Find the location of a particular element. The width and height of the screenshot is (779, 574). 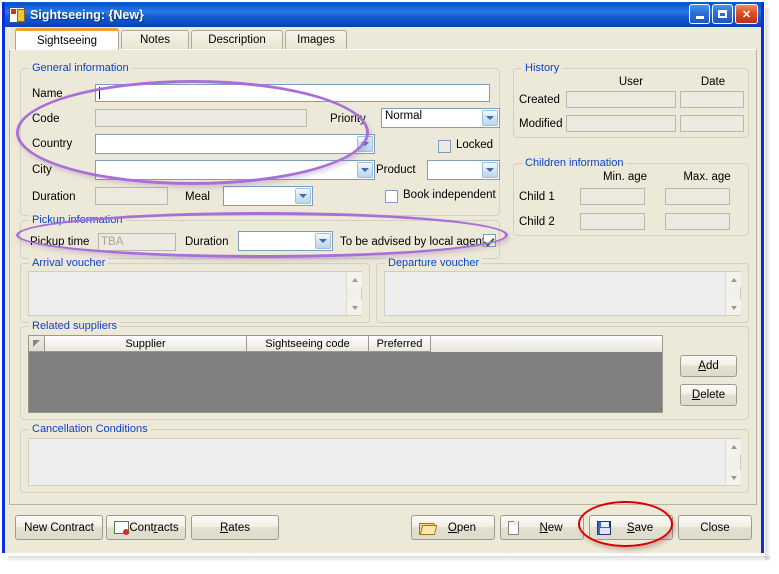

tab-notes: Notes is located at coordinates (155, 39).